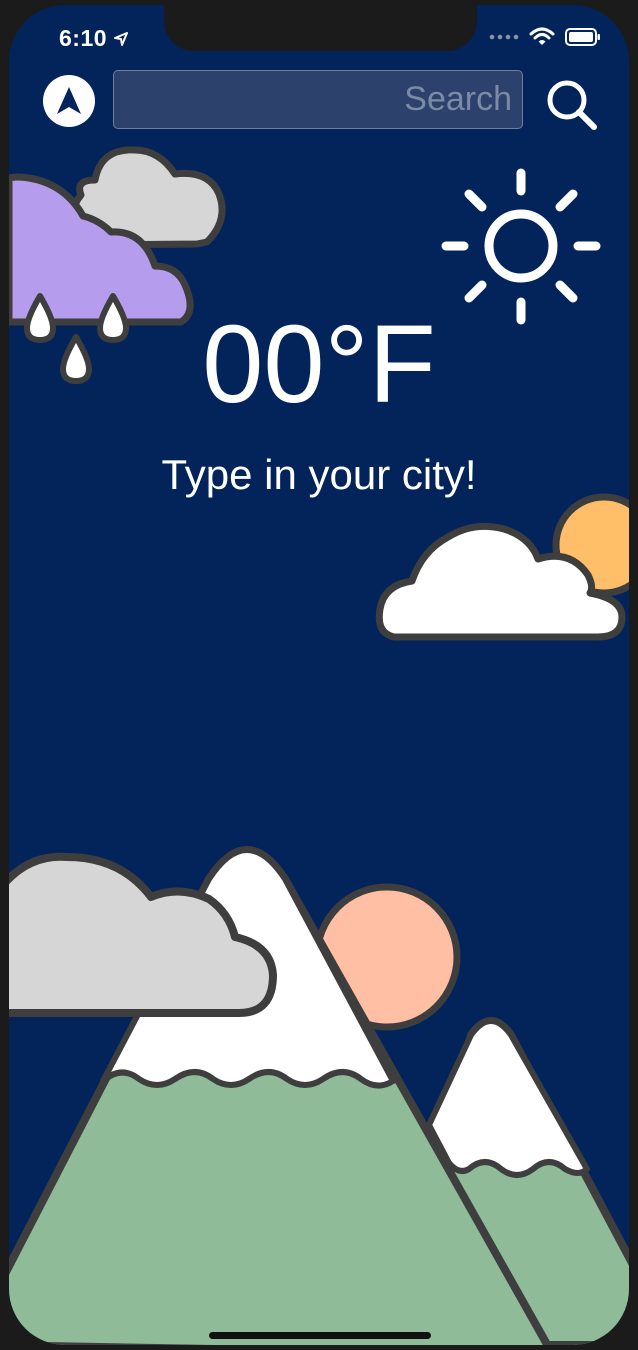 Image resolution: width=638 pixels, height=1350 pixels. What do you see at coordinates (83, 38) in the screenshot?
I see `status-time-text: 6:10` at bounding box center [83, 38].